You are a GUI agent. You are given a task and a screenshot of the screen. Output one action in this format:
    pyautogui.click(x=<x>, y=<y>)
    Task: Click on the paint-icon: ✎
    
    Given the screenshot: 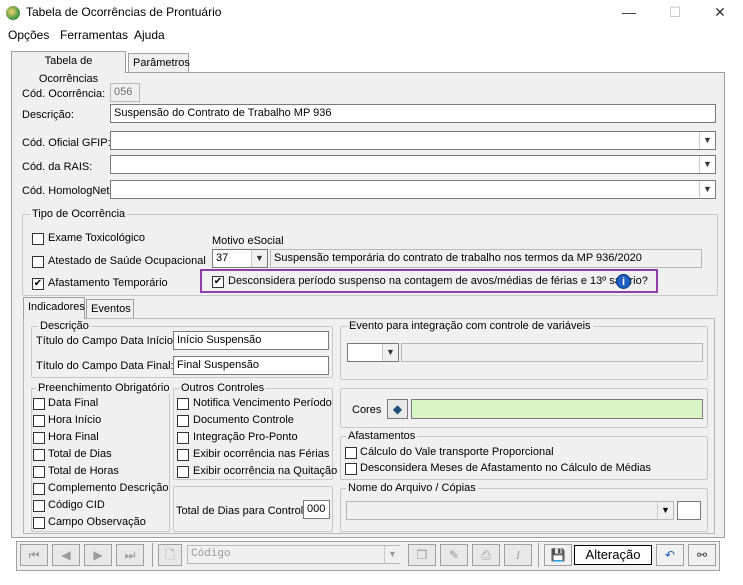 What is the action you would take?
    pyautogui.click(x=454, y=555)
    